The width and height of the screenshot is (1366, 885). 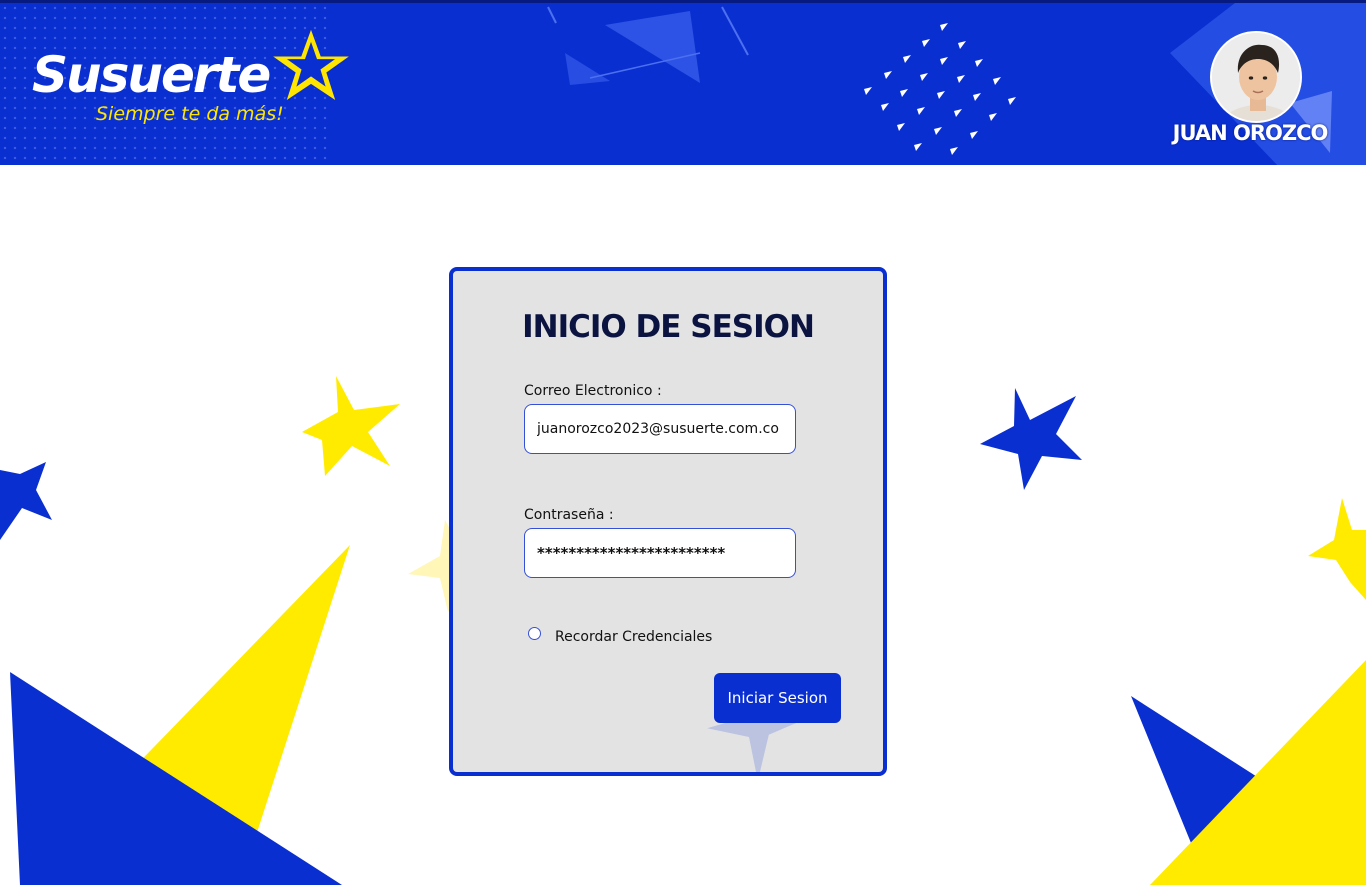 What do you see at coordinates (593, 391) in the screenshot?
I see `email-label: Correo Electronico :` at bounding box center [593, 391].